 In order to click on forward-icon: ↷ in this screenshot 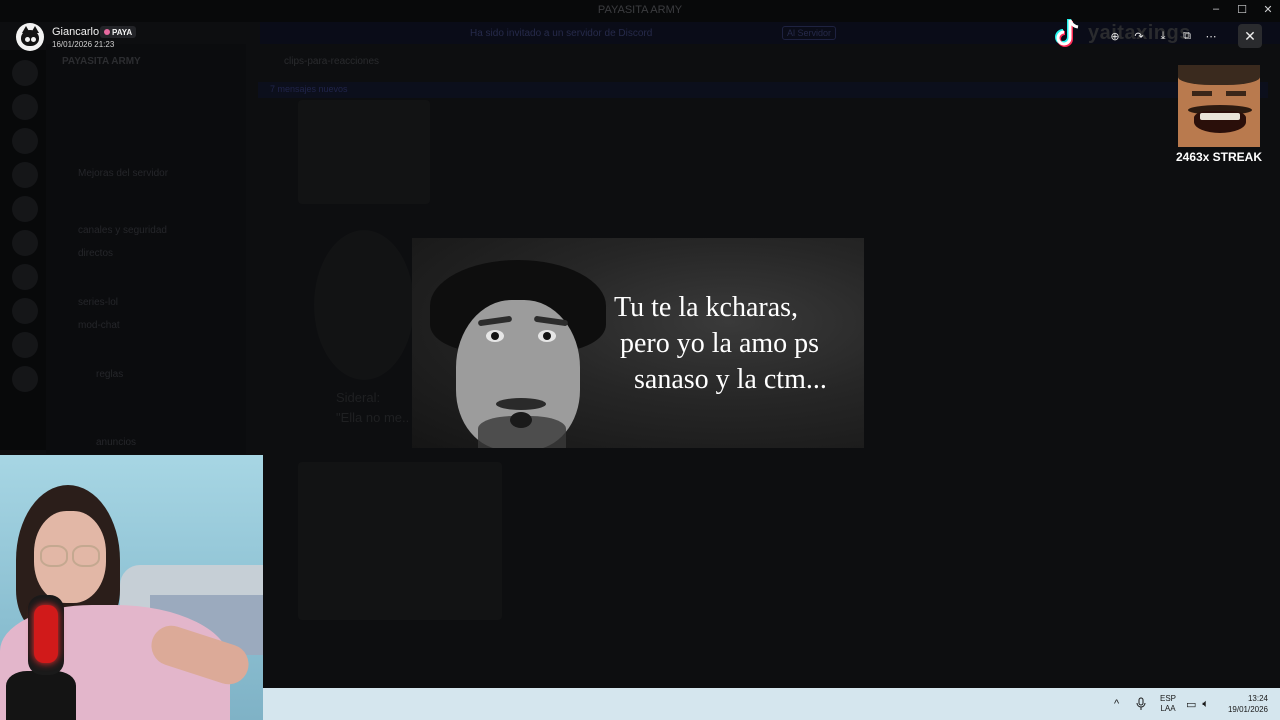, I will do `click(1139, 36)`.